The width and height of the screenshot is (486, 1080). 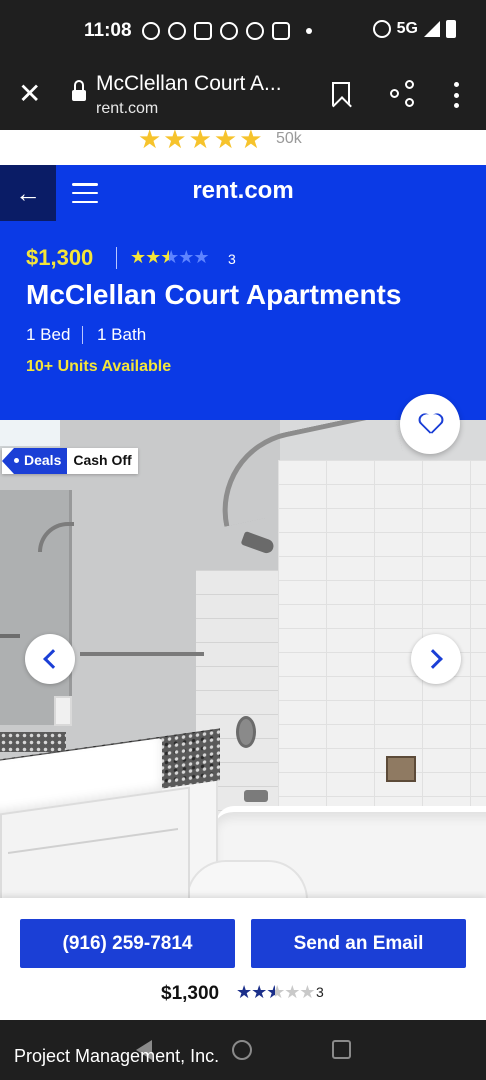 I want to click on deal-text: Cash Off, so click(x=102, y=460).